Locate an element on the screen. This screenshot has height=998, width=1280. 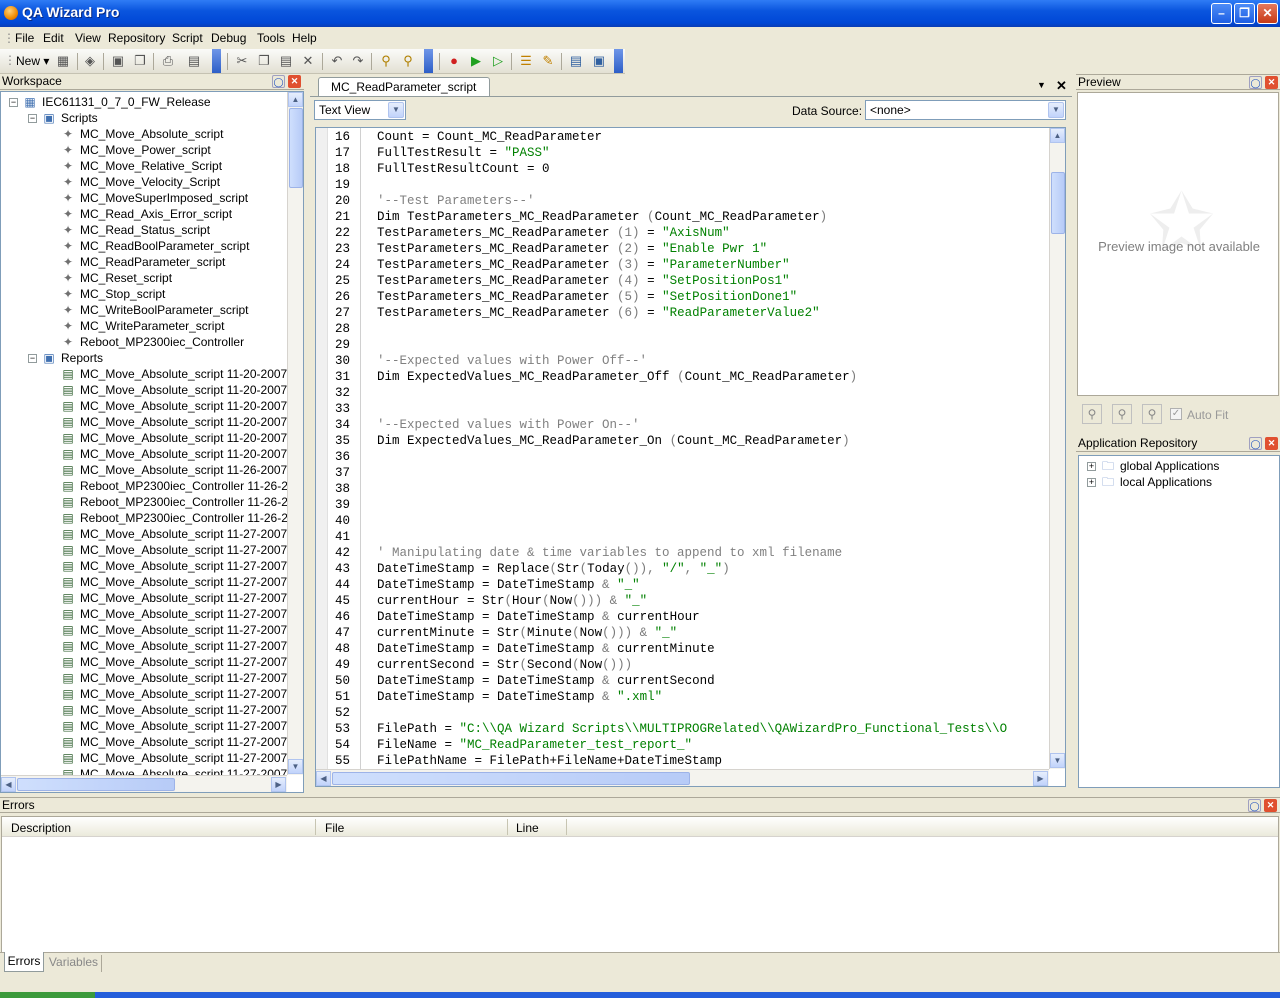
tree-item: MC_Reset_script is located at coordinates (126, 278).